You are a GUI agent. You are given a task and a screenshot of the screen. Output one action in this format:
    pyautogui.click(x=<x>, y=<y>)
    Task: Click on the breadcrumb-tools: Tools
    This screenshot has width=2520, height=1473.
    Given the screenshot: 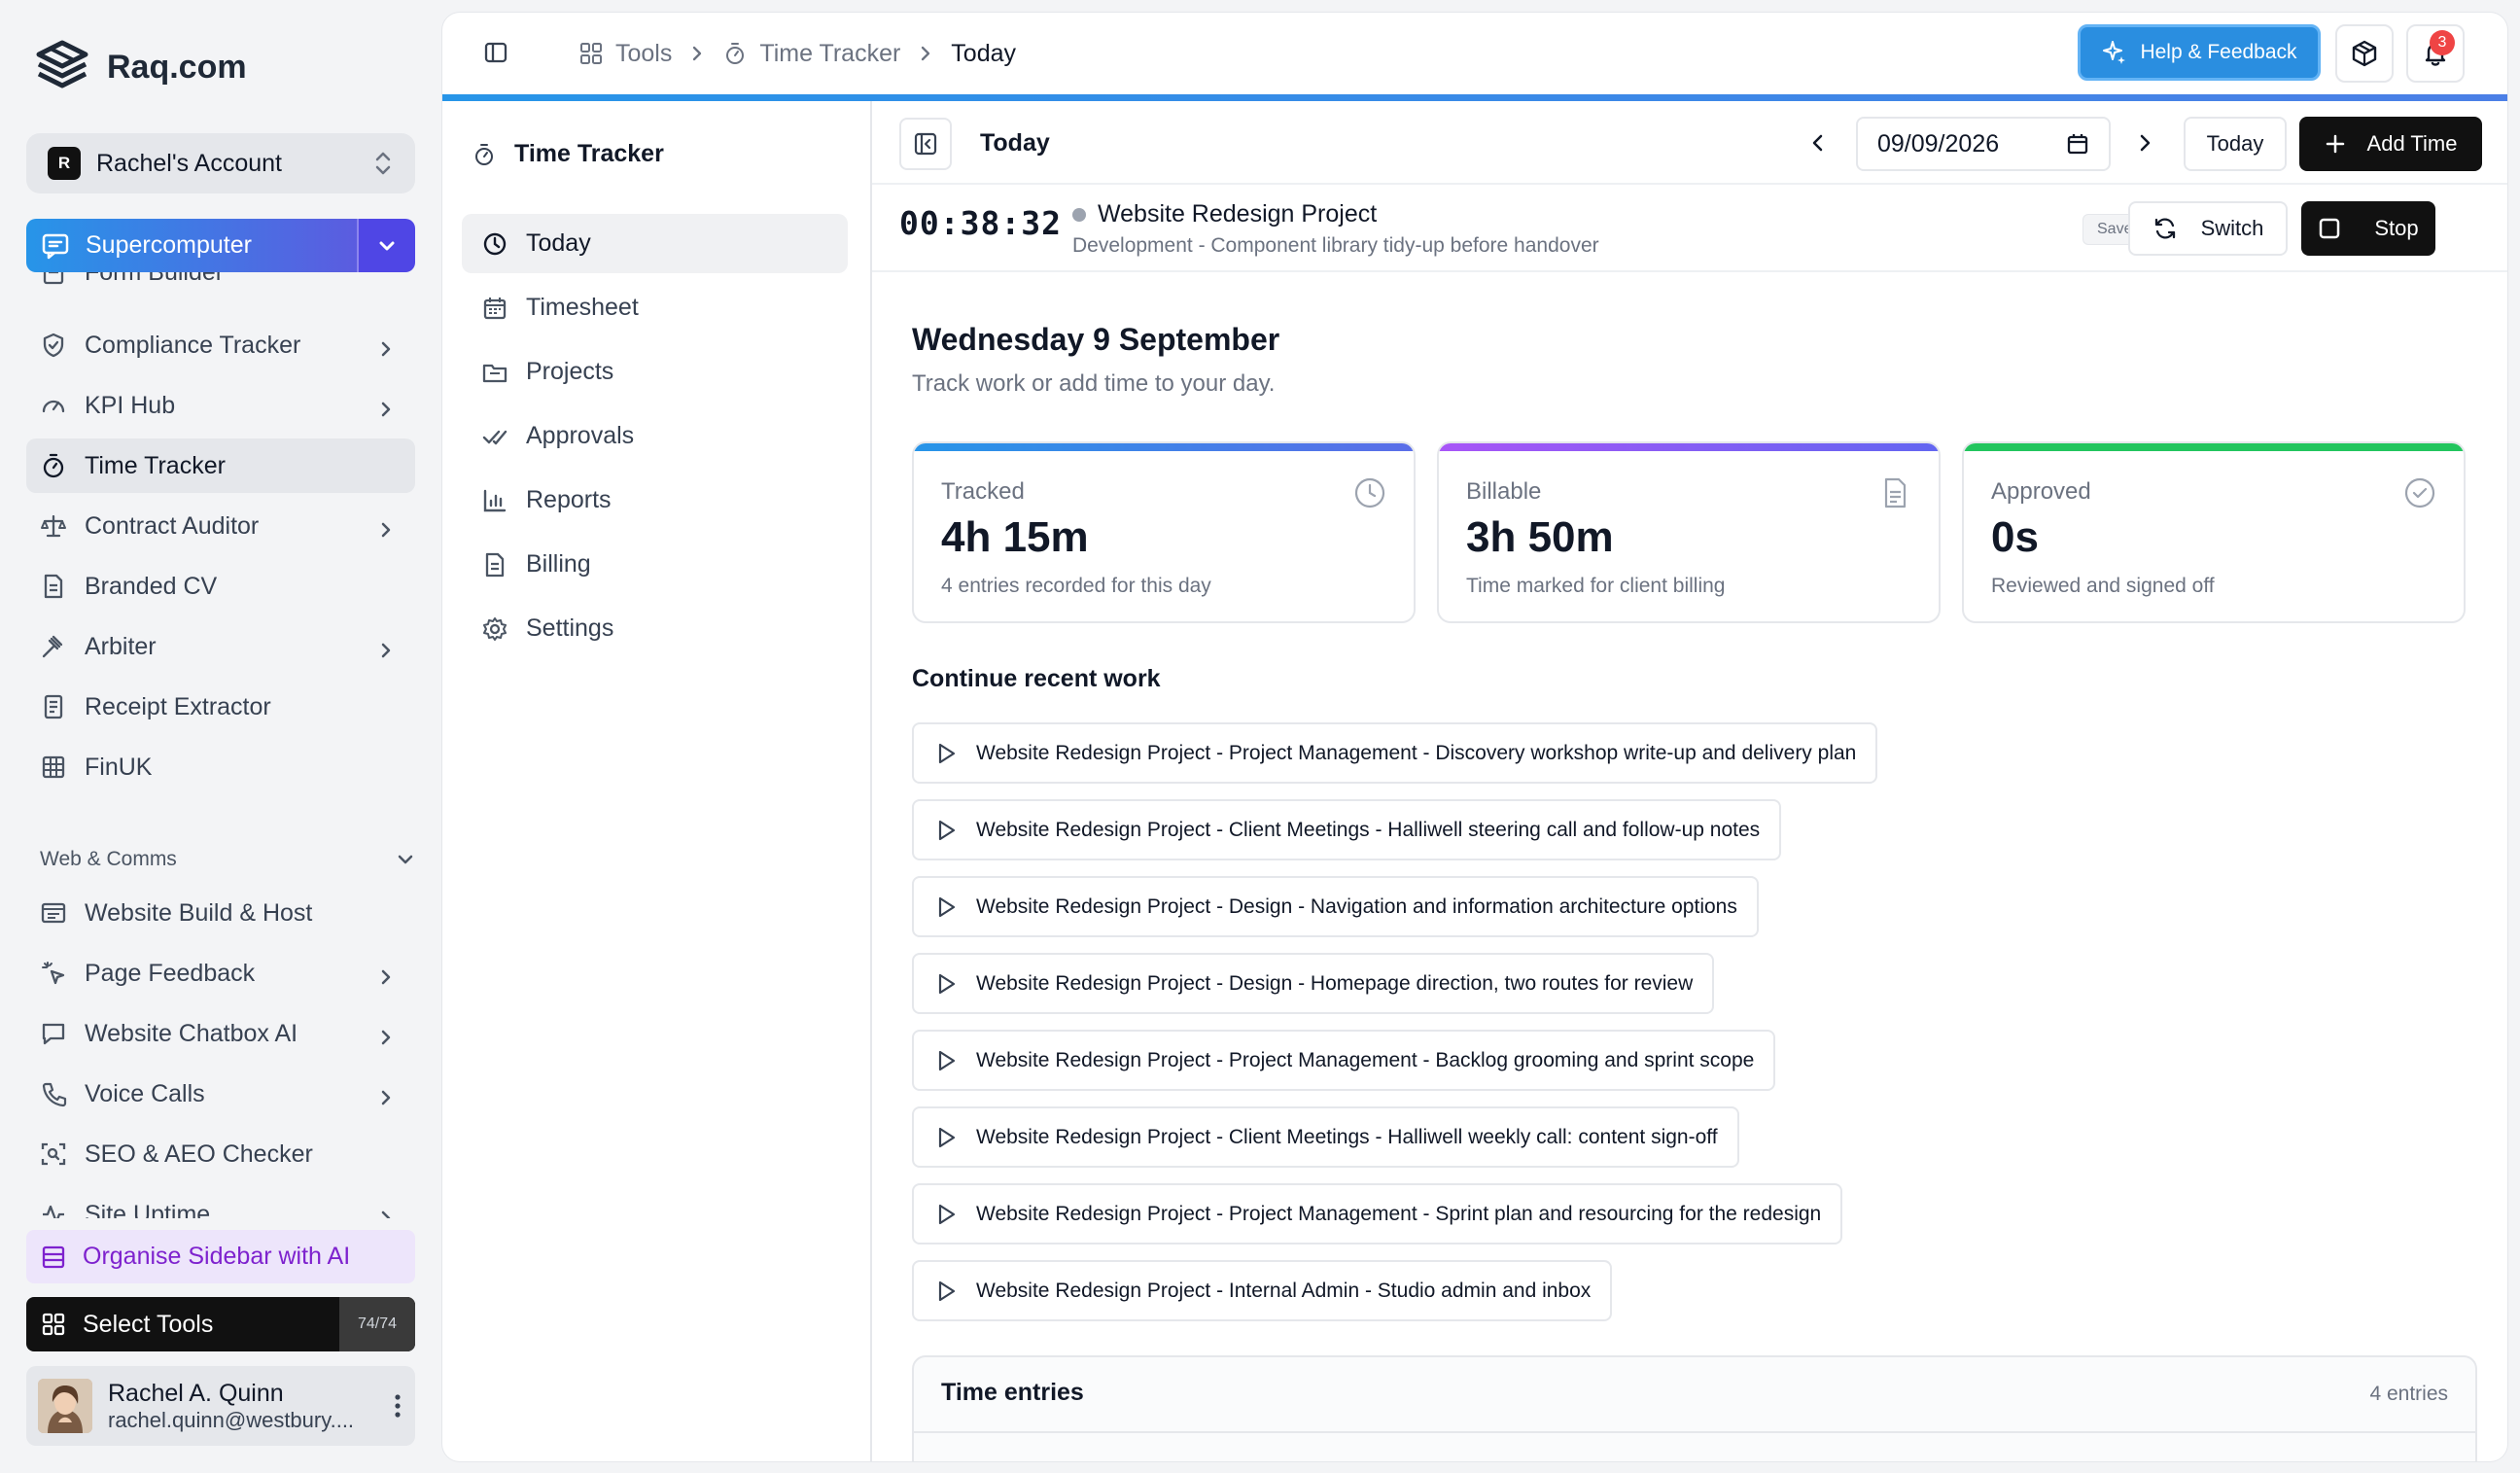 What is the action you would take?
    pyautogui.click(x=625, y=54)
    